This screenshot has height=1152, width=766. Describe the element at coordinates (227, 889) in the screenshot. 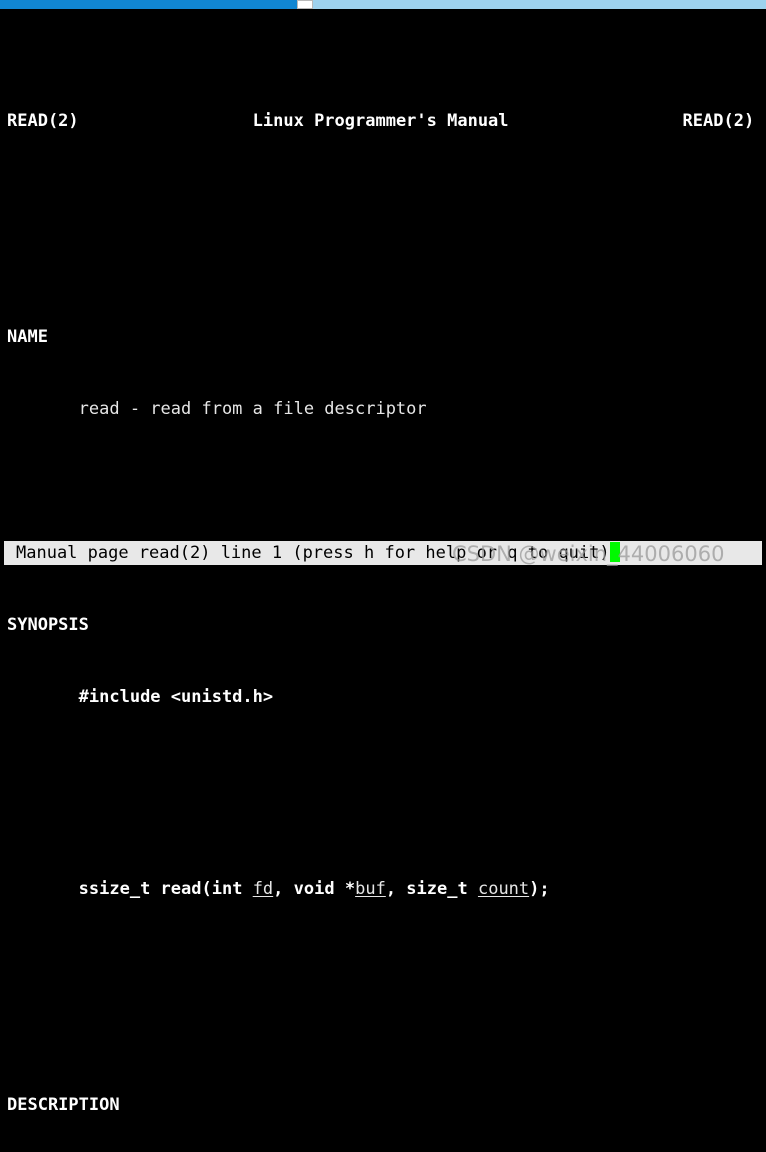

I see `prototype-open-paren: (int` at that location.